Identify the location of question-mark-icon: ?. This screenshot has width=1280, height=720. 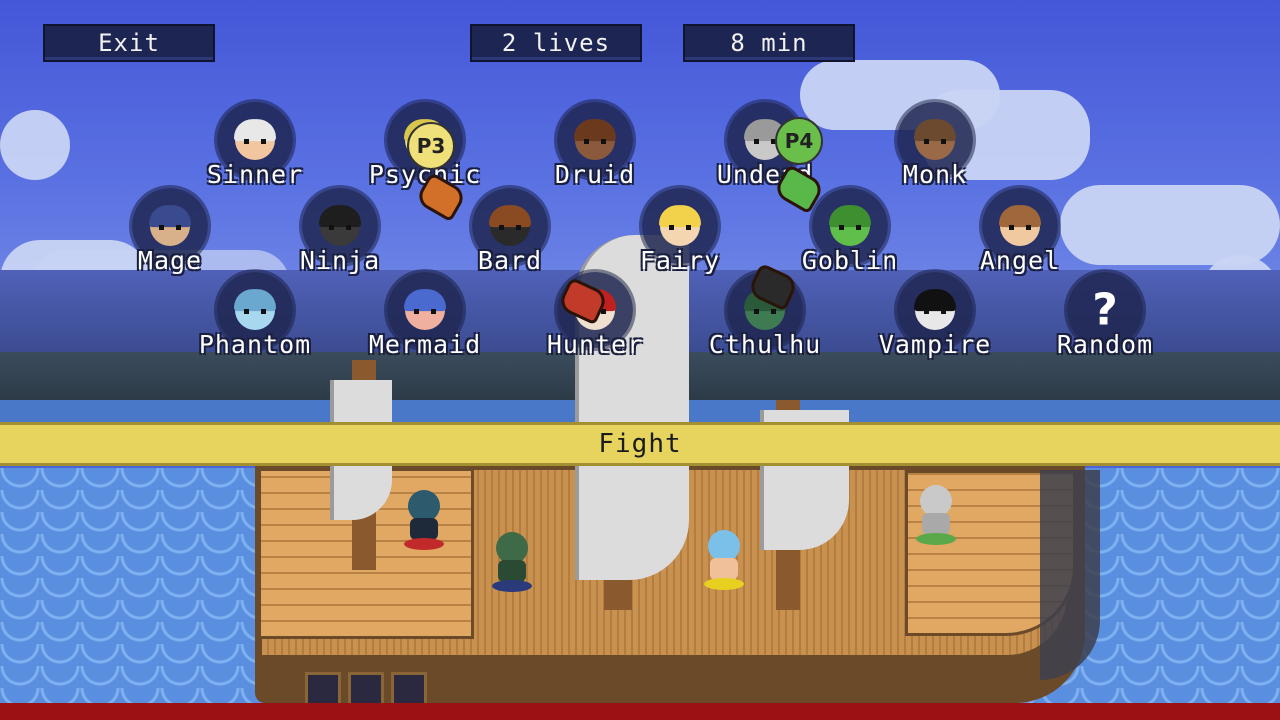
(1105, 310).